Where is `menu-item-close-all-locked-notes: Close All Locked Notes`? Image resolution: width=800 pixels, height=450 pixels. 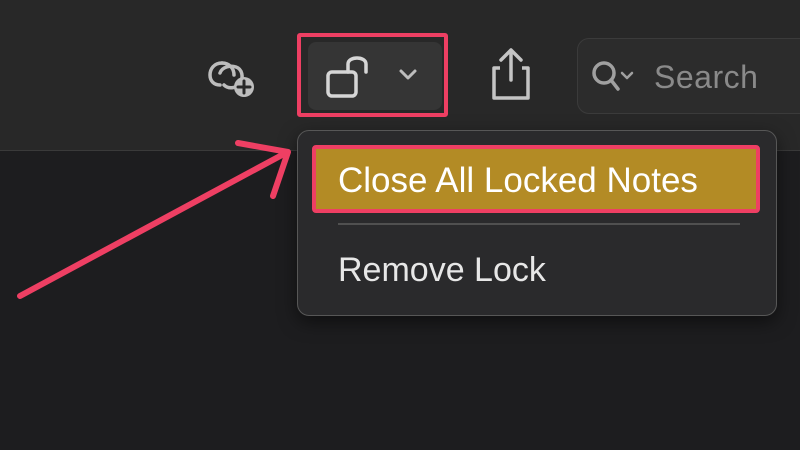 menu-item-close-all-locked-notes: Close All Locked Notes is located at coordinates (536, 179).